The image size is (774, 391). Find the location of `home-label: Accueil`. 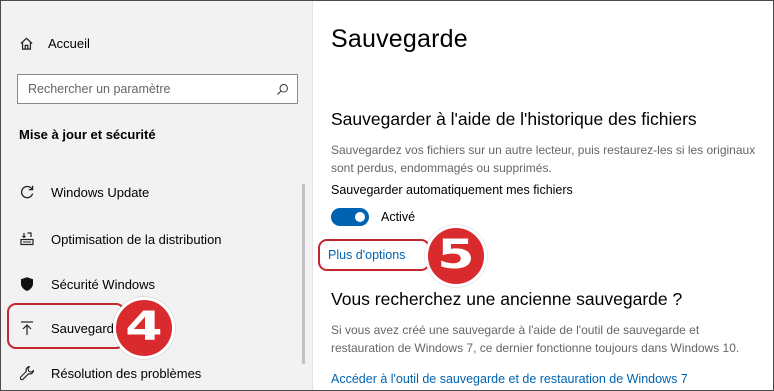

home-label: Accueil is located at coordinates (69, 43).